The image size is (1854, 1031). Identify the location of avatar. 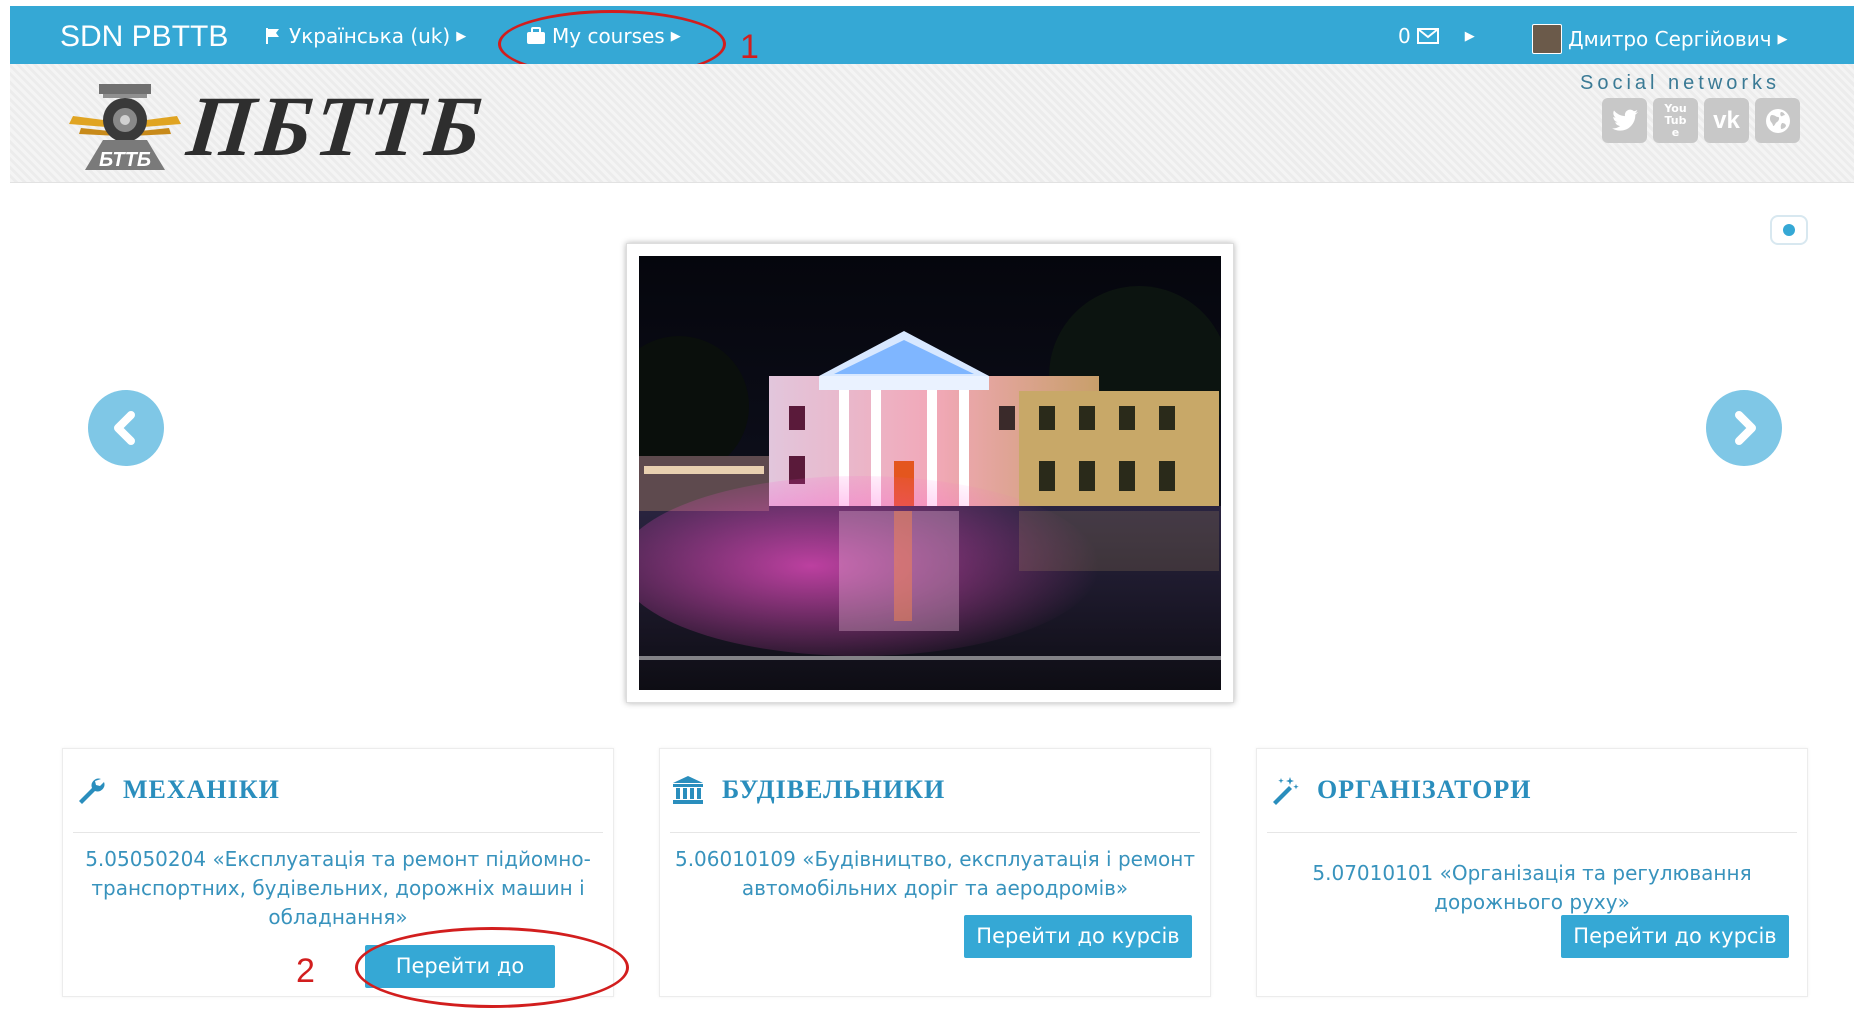
(1547, 39).